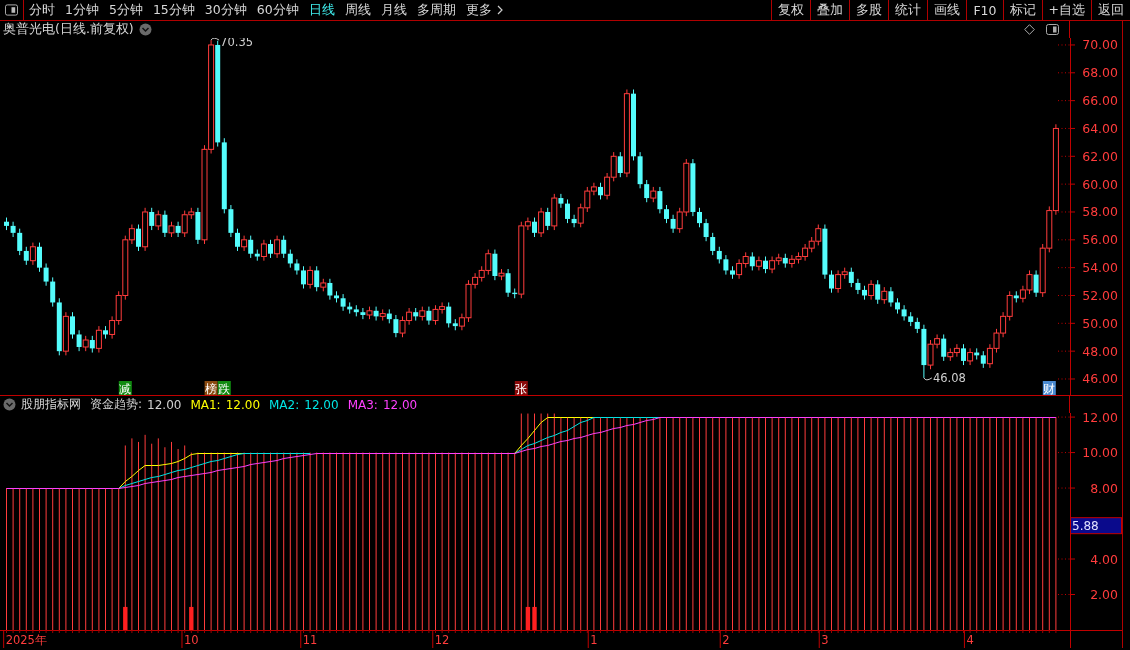 This screenshot has width=1130, height=650. I want to click on axis-label: 50.00, so click(1100, 323).